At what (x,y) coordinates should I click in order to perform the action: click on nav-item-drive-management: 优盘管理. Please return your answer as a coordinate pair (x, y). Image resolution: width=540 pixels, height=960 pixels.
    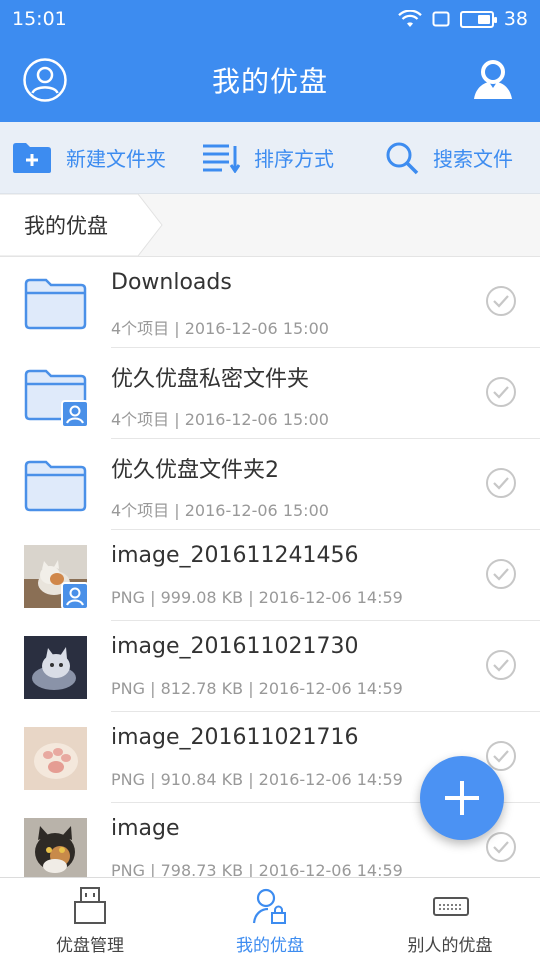
    Looking at the image, I should click on (90, 919).